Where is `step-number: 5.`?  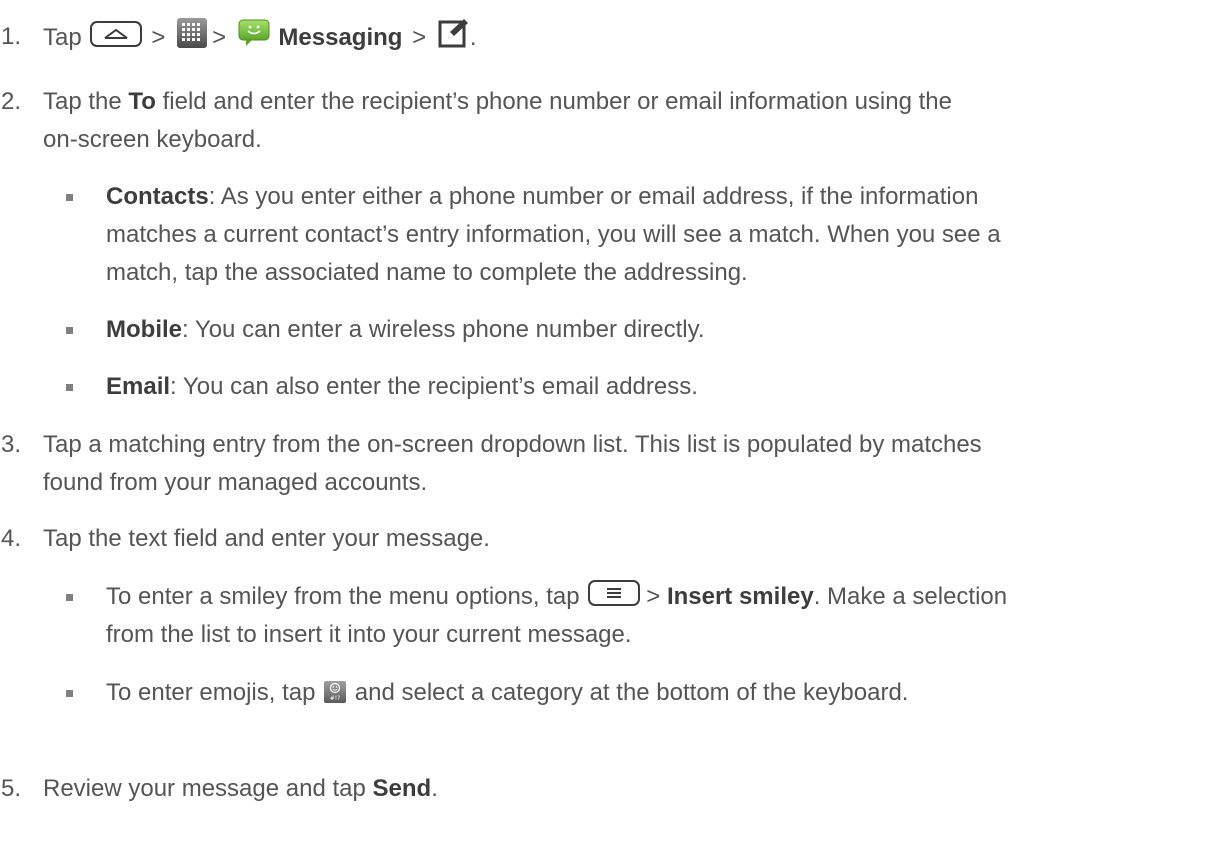 step-number: 5. is located at coordinates (11, 788).